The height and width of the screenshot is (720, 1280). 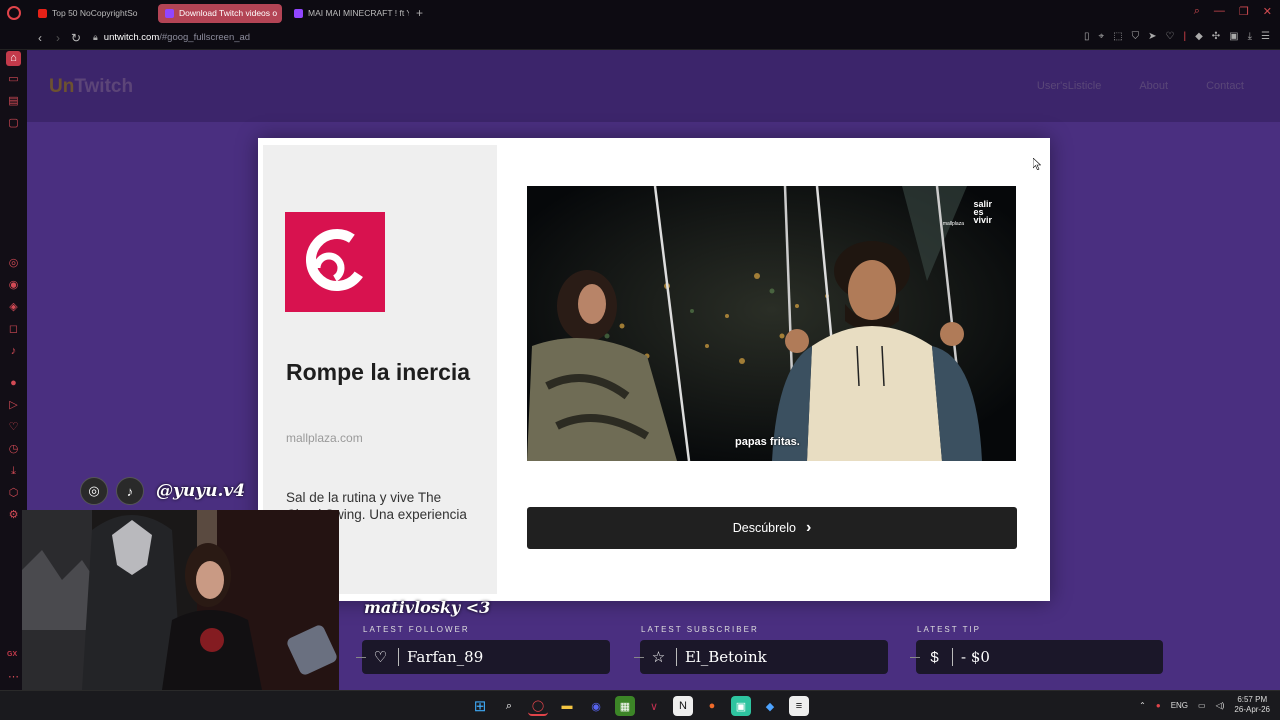 I want to click on back-icon: ‹, so click(x=40, y=38).